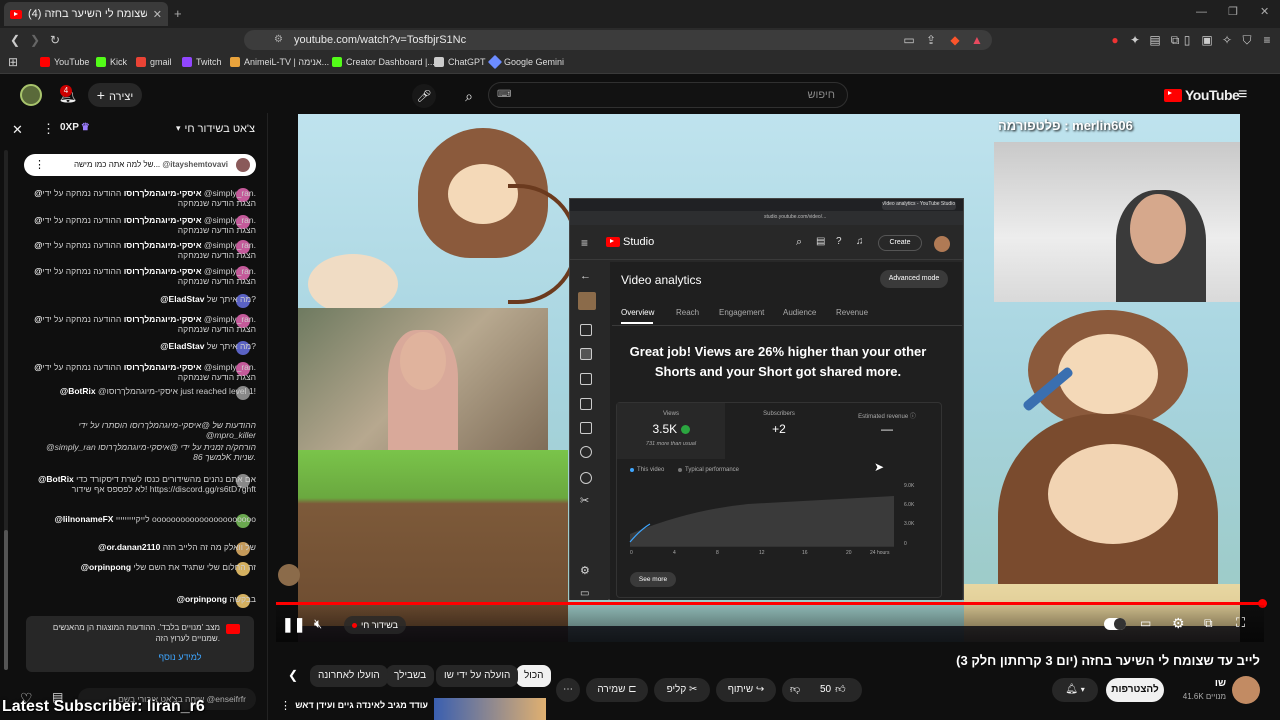 This screenshot has height=720, width=1280. I want to click on search-input: ⌨ חיפוש, so click(668, 95).